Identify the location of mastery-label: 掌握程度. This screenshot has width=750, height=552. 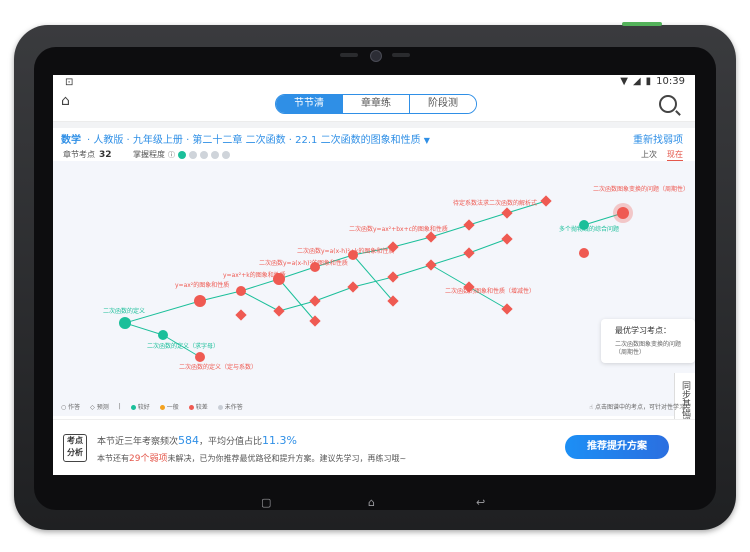
(149, 154).